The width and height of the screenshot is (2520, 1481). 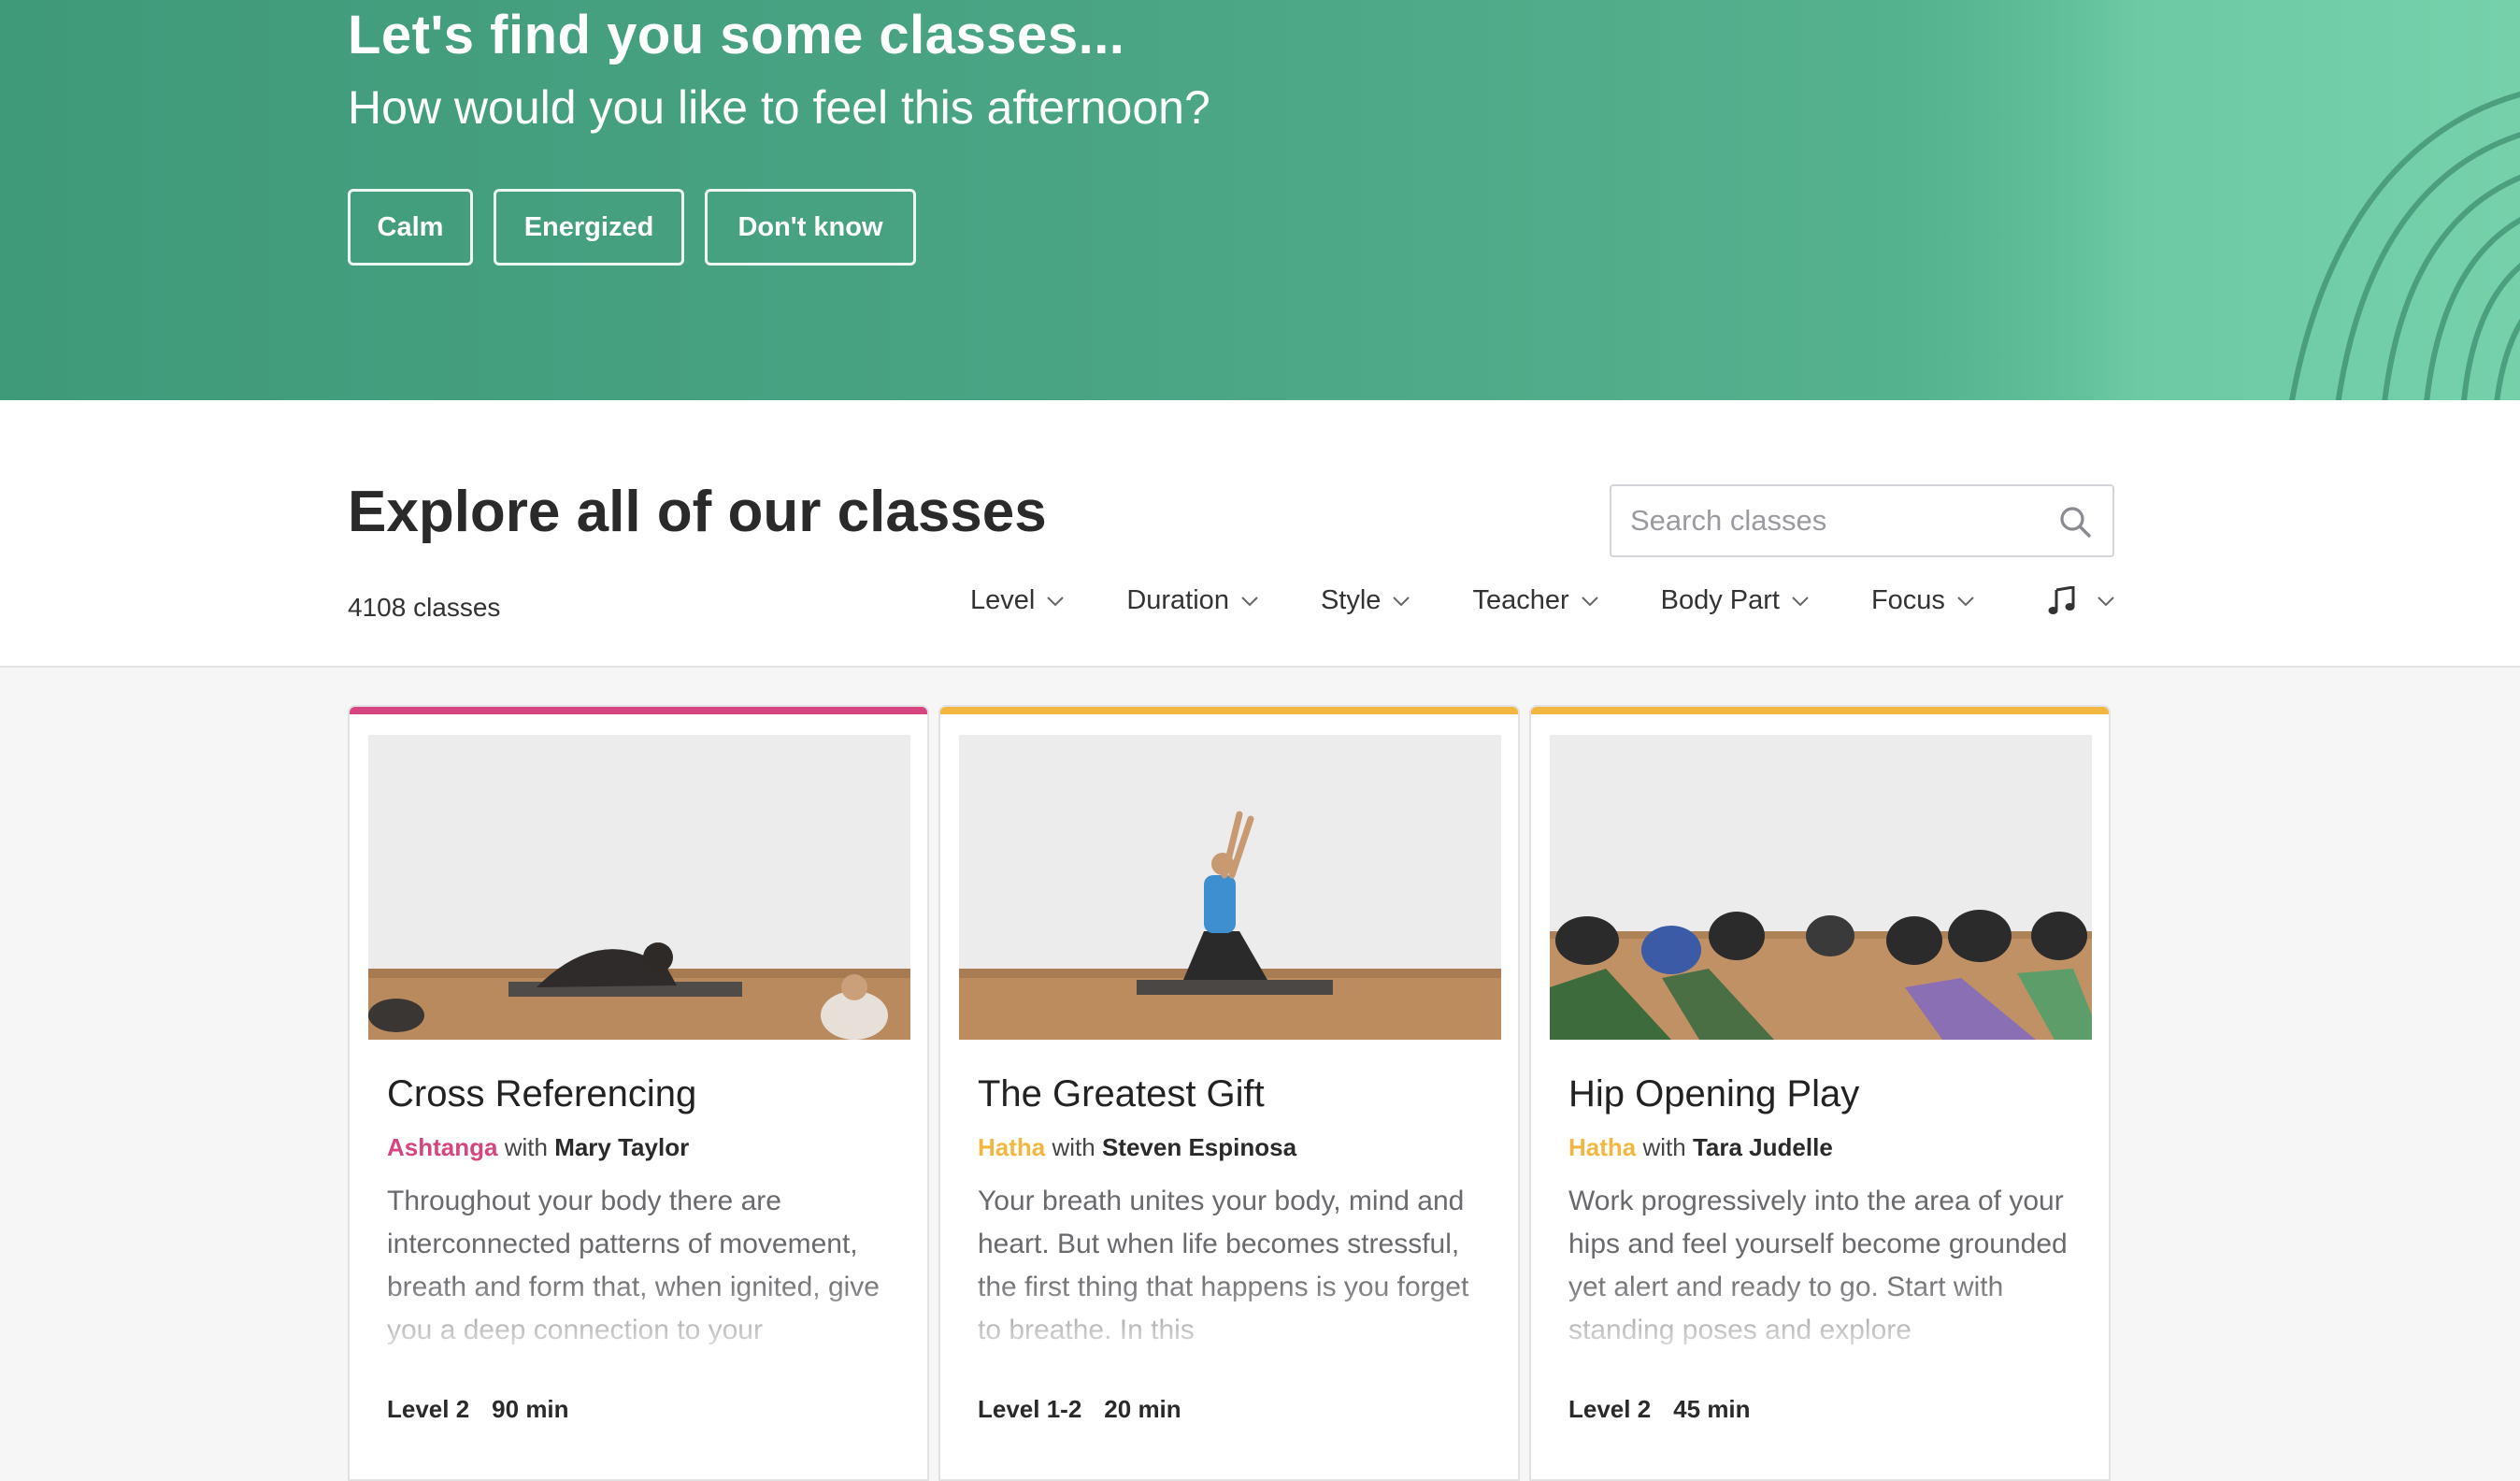 I want to click on class-teacher: Mary Taylor, so click(x=621, y=1147).